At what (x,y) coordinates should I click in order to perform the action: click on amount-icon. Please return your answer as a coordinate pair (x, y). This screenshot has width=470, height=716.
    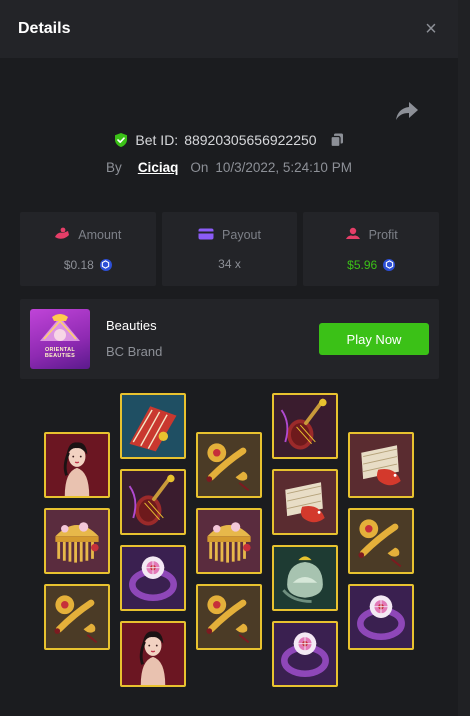
    Looking at the image, I should click on (62, 235).